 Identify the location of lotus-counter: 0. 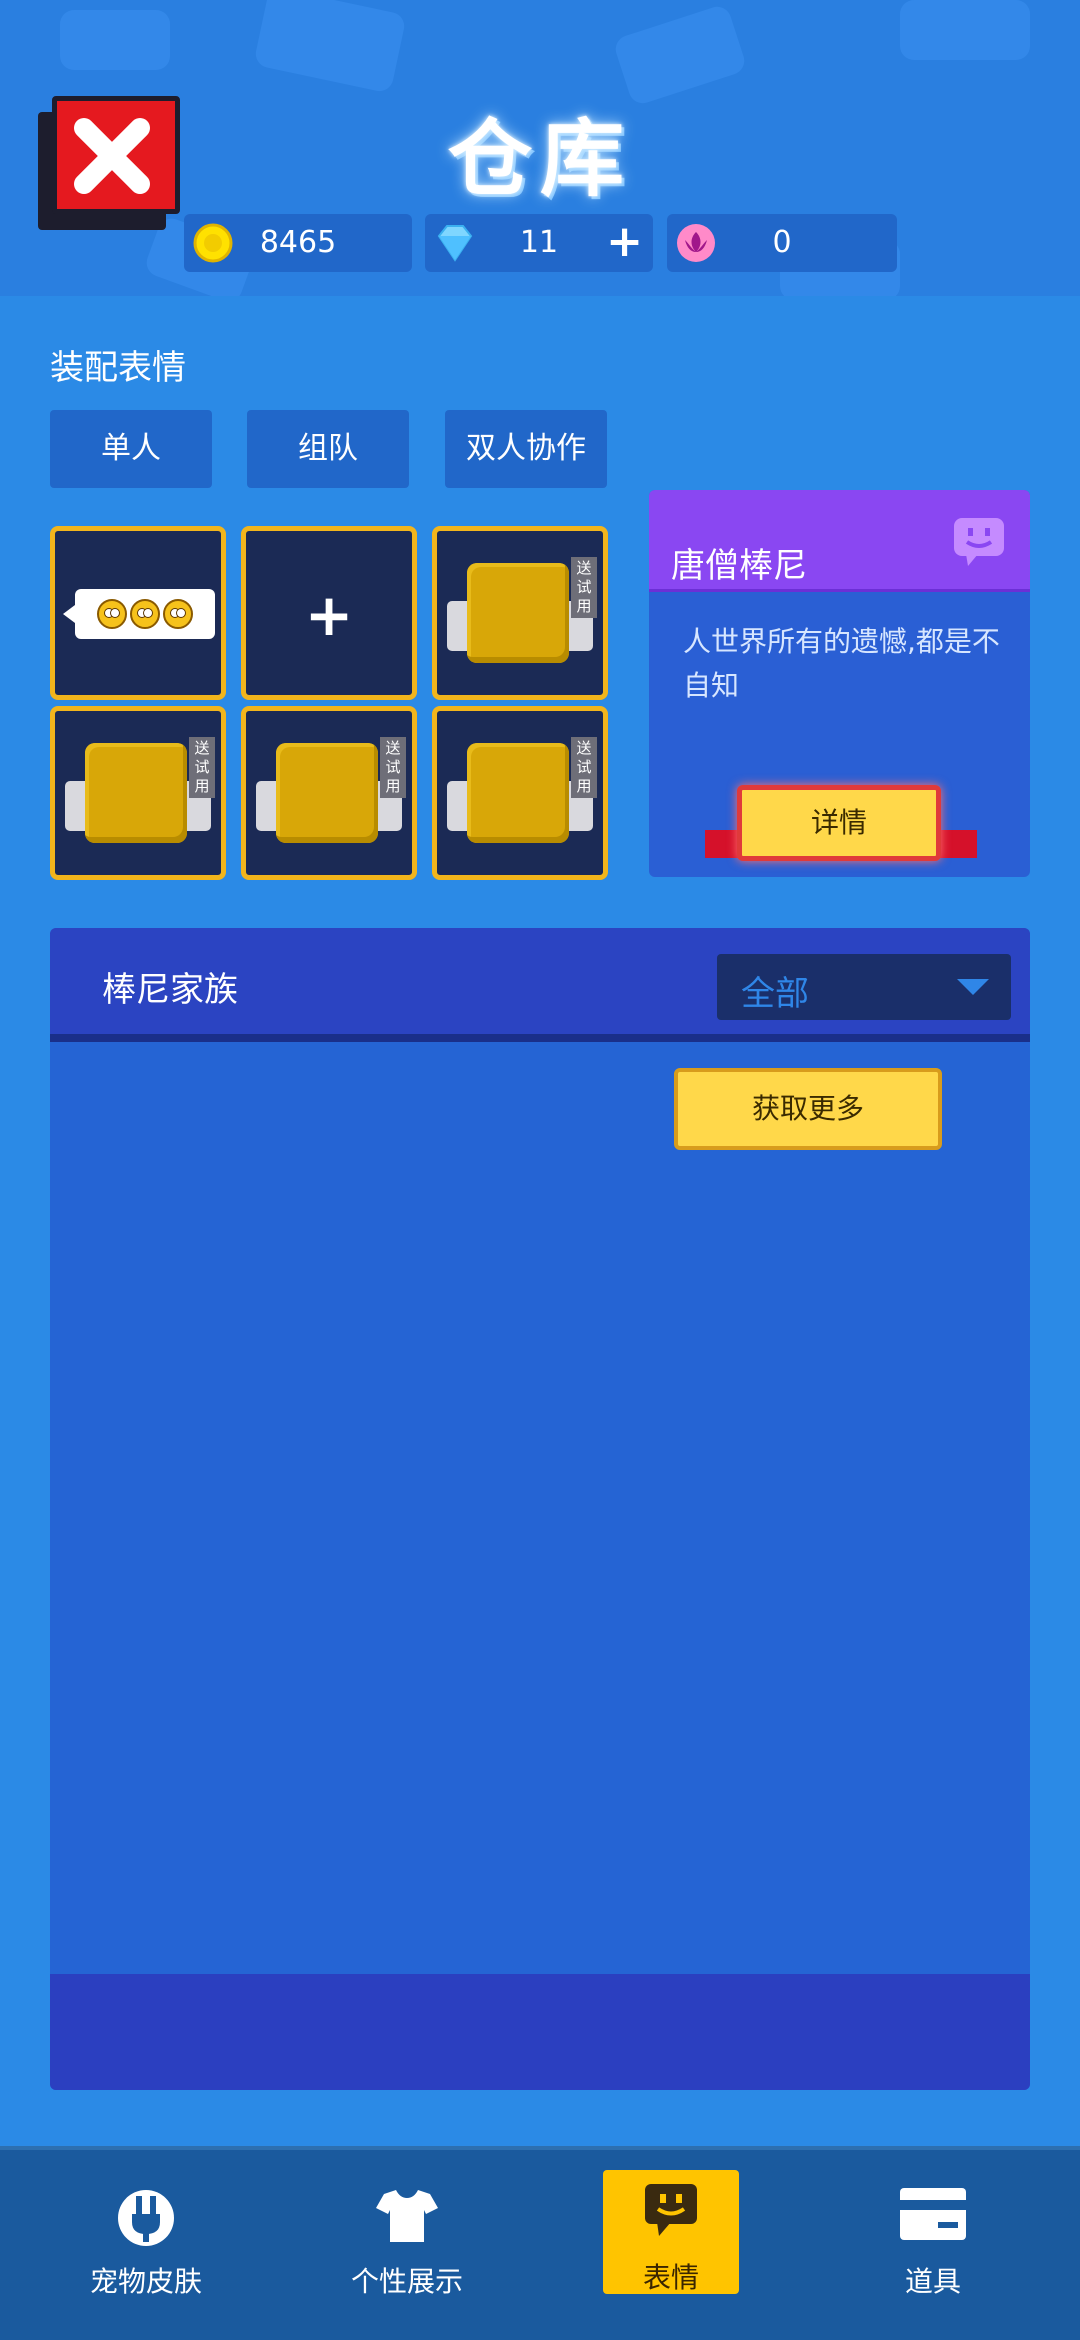
(782, 243).